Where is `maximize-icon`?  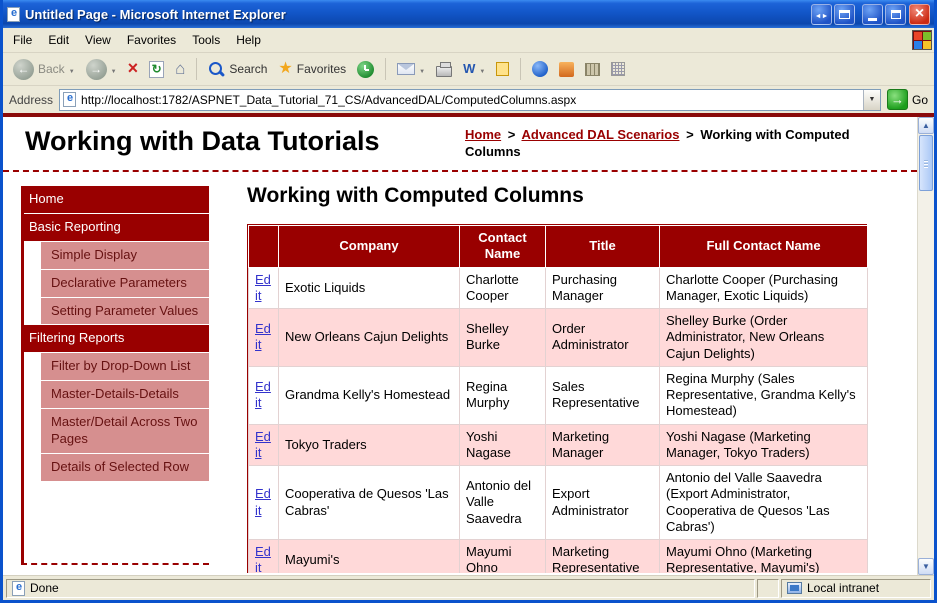 maximize-icon is located at coordinates (895, 14).